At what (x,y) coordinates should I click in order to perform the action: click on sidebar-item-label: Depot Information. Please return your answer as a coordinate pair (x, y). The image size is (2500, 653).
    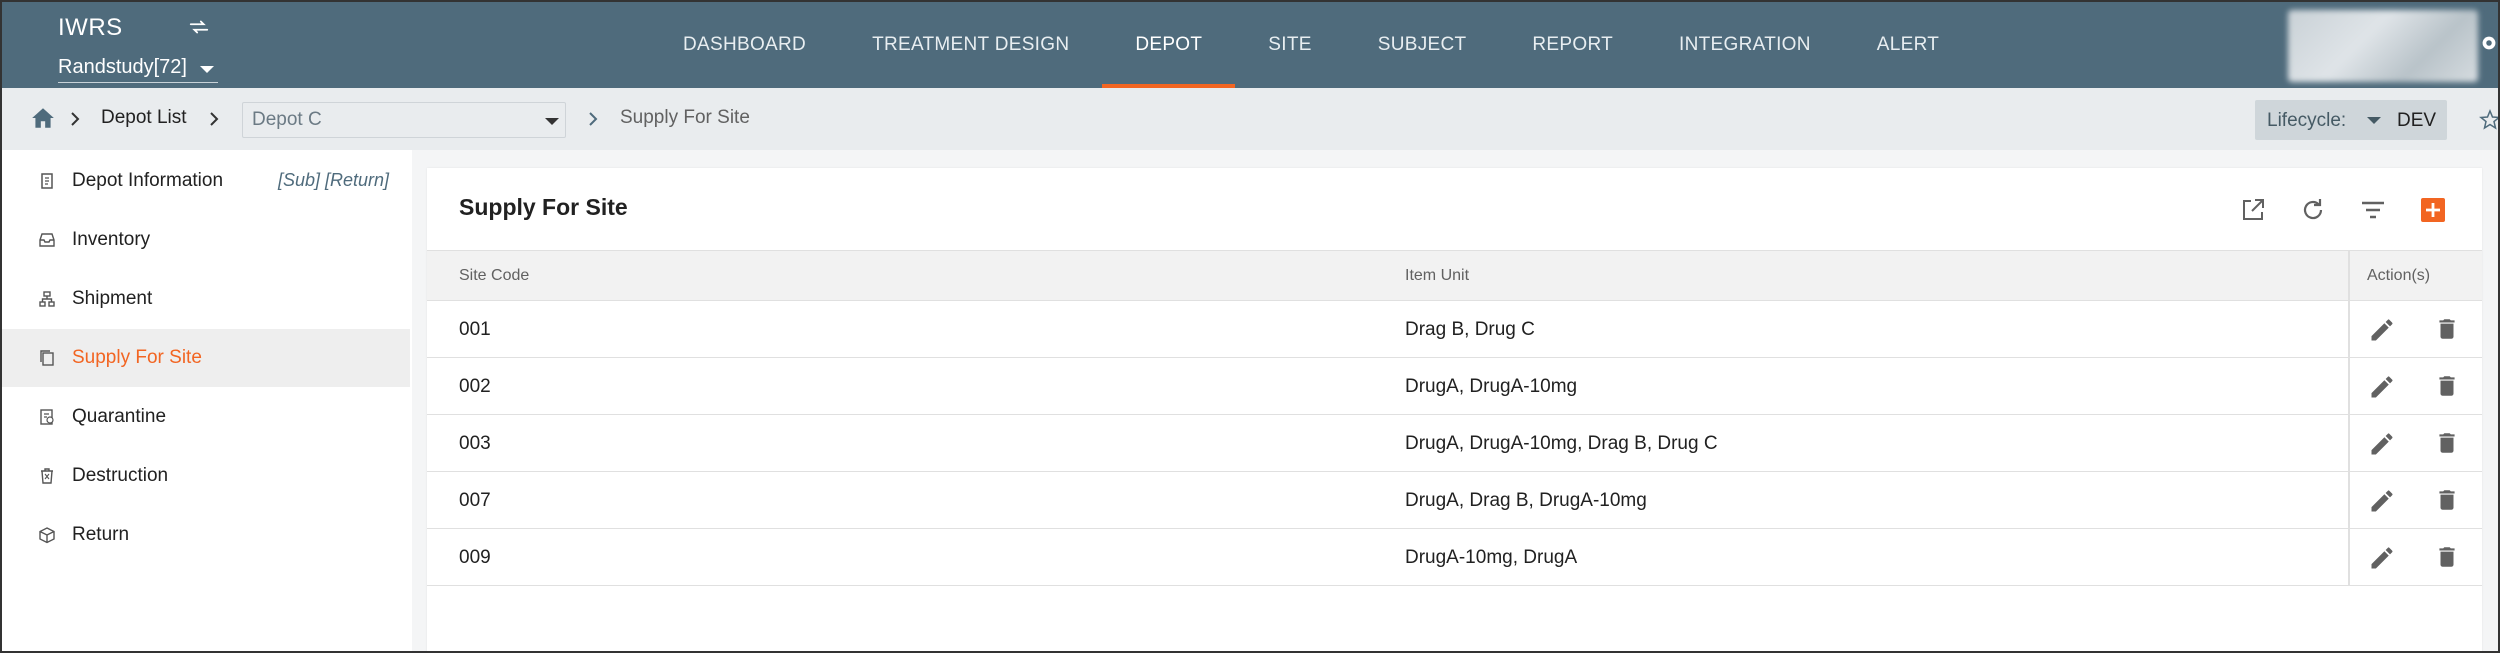
    Looking at the image, I should click on (148, 180).